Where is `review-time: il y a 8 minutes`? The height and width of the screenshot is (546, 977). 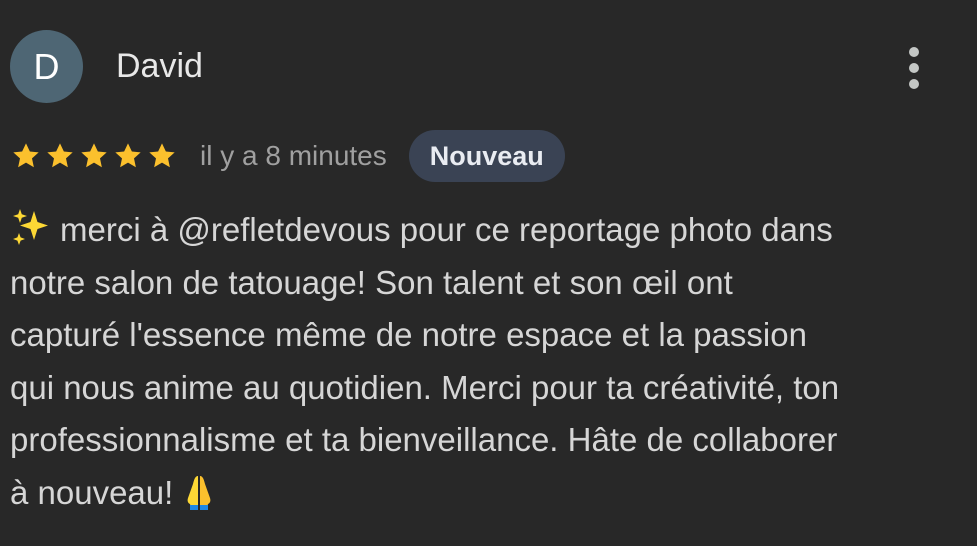 review-time: il y a 8 minutes is located at coordinates (293, 155).